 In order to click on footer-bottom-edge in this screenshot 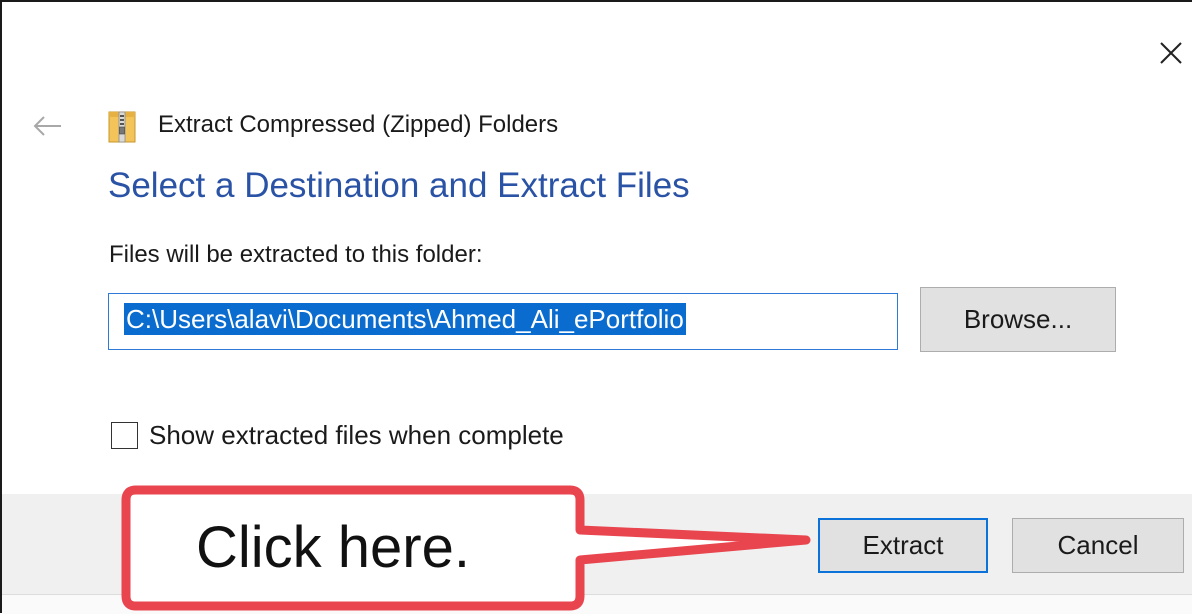, I will do `click(597, 604)`.